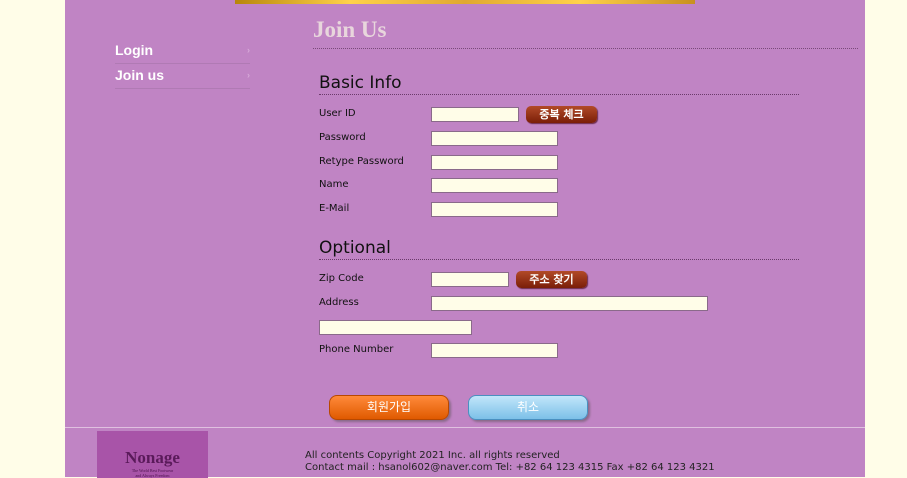  I want to click on zip-code-input, so click(470, 279).